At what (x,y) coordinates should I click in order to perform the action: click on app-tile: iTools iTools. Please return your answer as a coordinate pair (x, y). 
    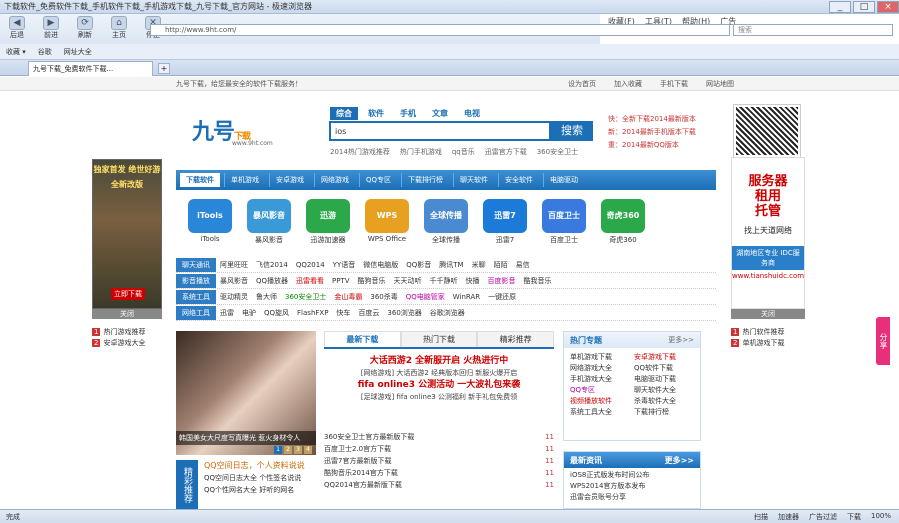
    Looking at the image, I should click on (210, 224).